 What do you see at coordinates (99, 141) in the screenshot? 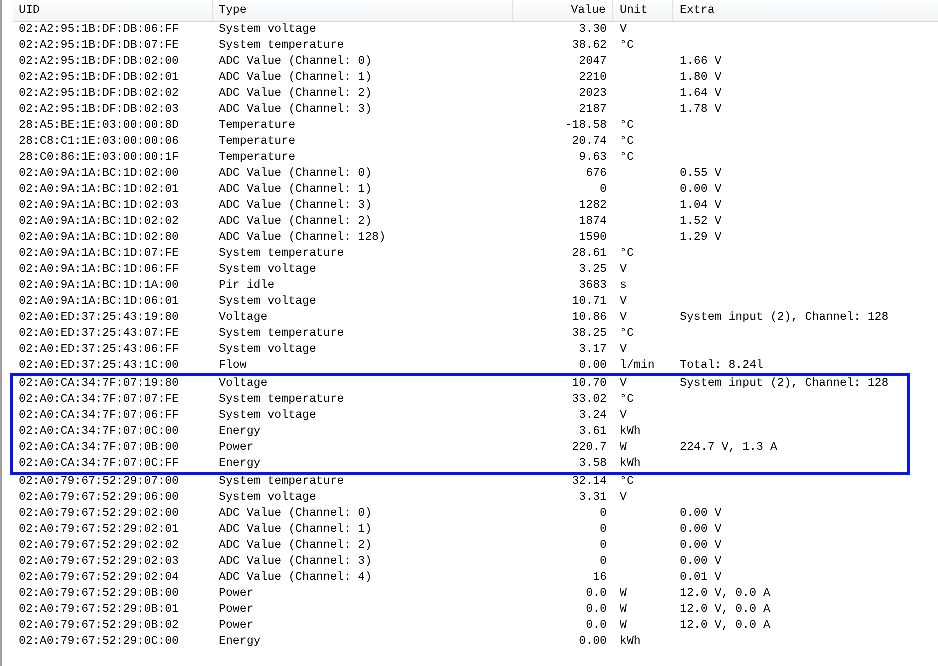
I see `table-cell: 28:C8:C1:1E:03:00:00:06` at bounding box center [99, 141].